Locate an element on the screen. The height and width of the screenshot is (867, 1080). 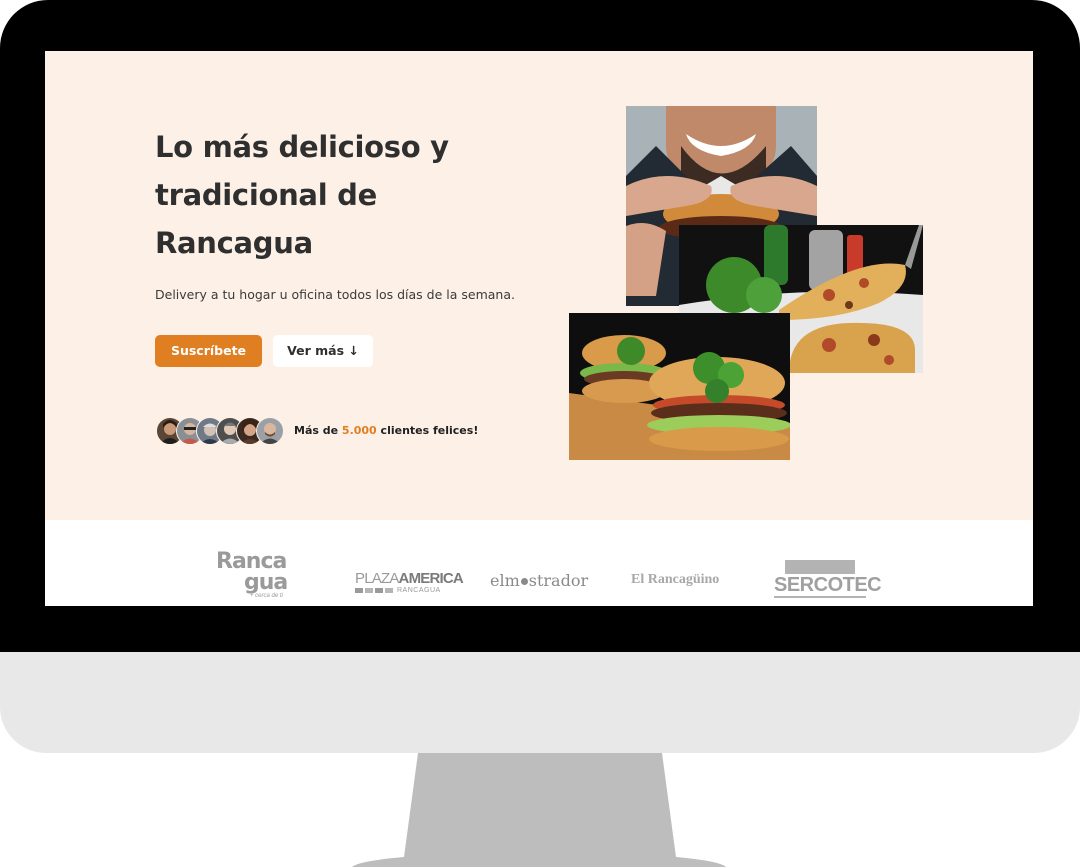
plaza-america-logo: PLAZAAMERICA RANCAGUA is located at coordinates (409, 582).